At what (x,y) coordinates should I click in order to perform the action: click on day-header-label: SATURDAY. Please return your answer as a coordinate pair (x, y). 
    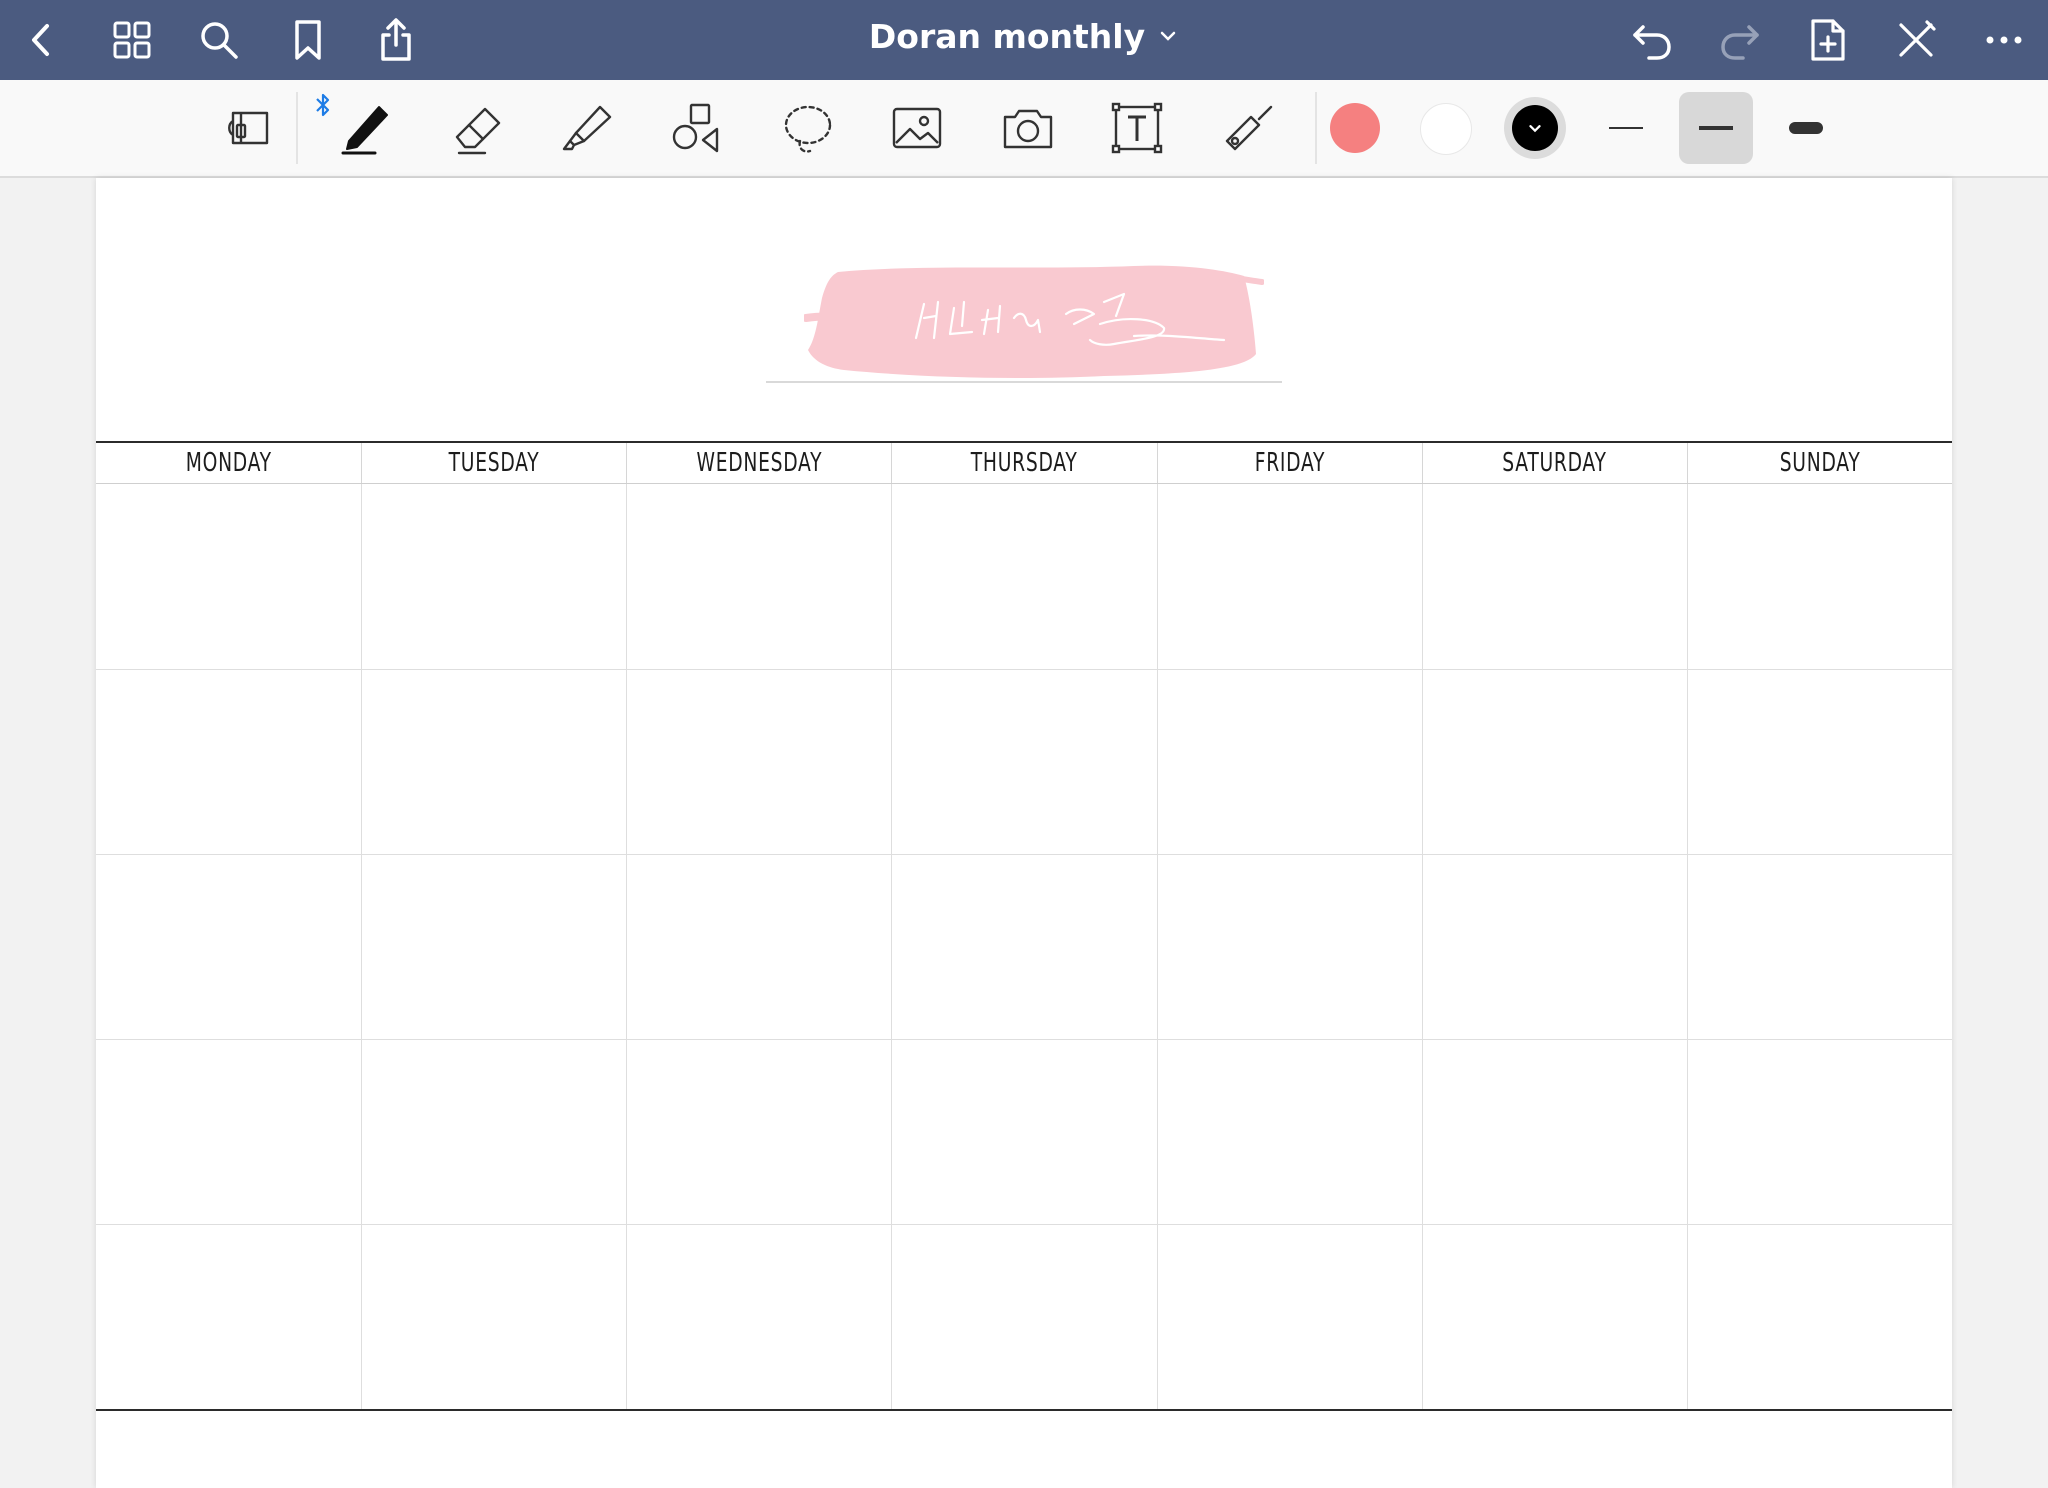
    Looking at the image, I should click on (1554, 463).